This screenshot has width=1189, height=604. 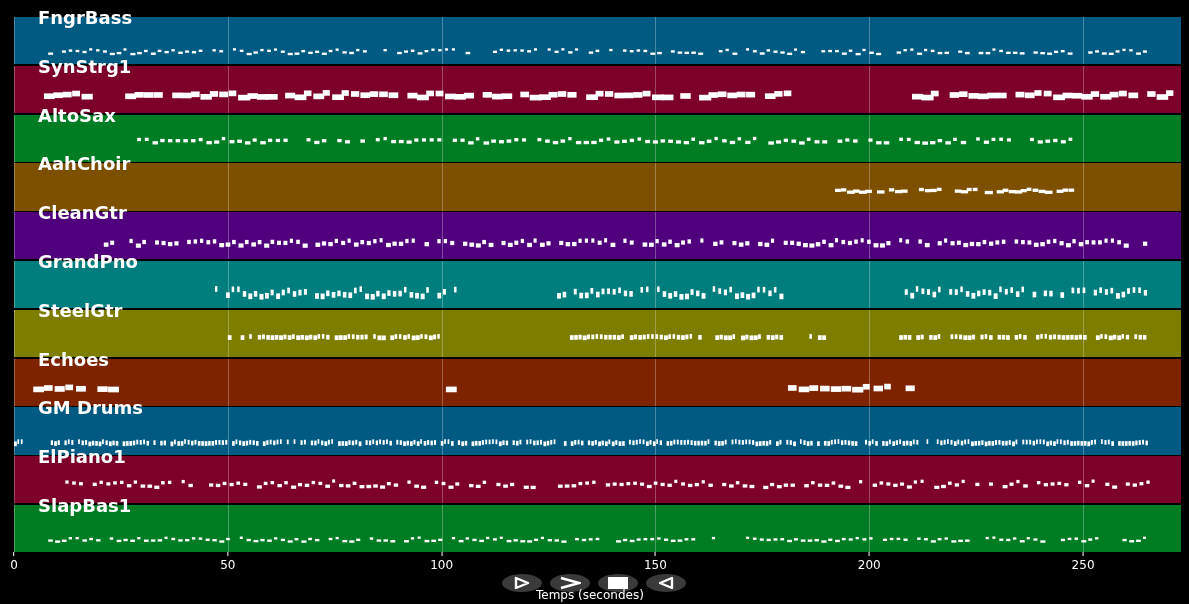 I want to click on tick-label: 100, so click(x=442, y=565).